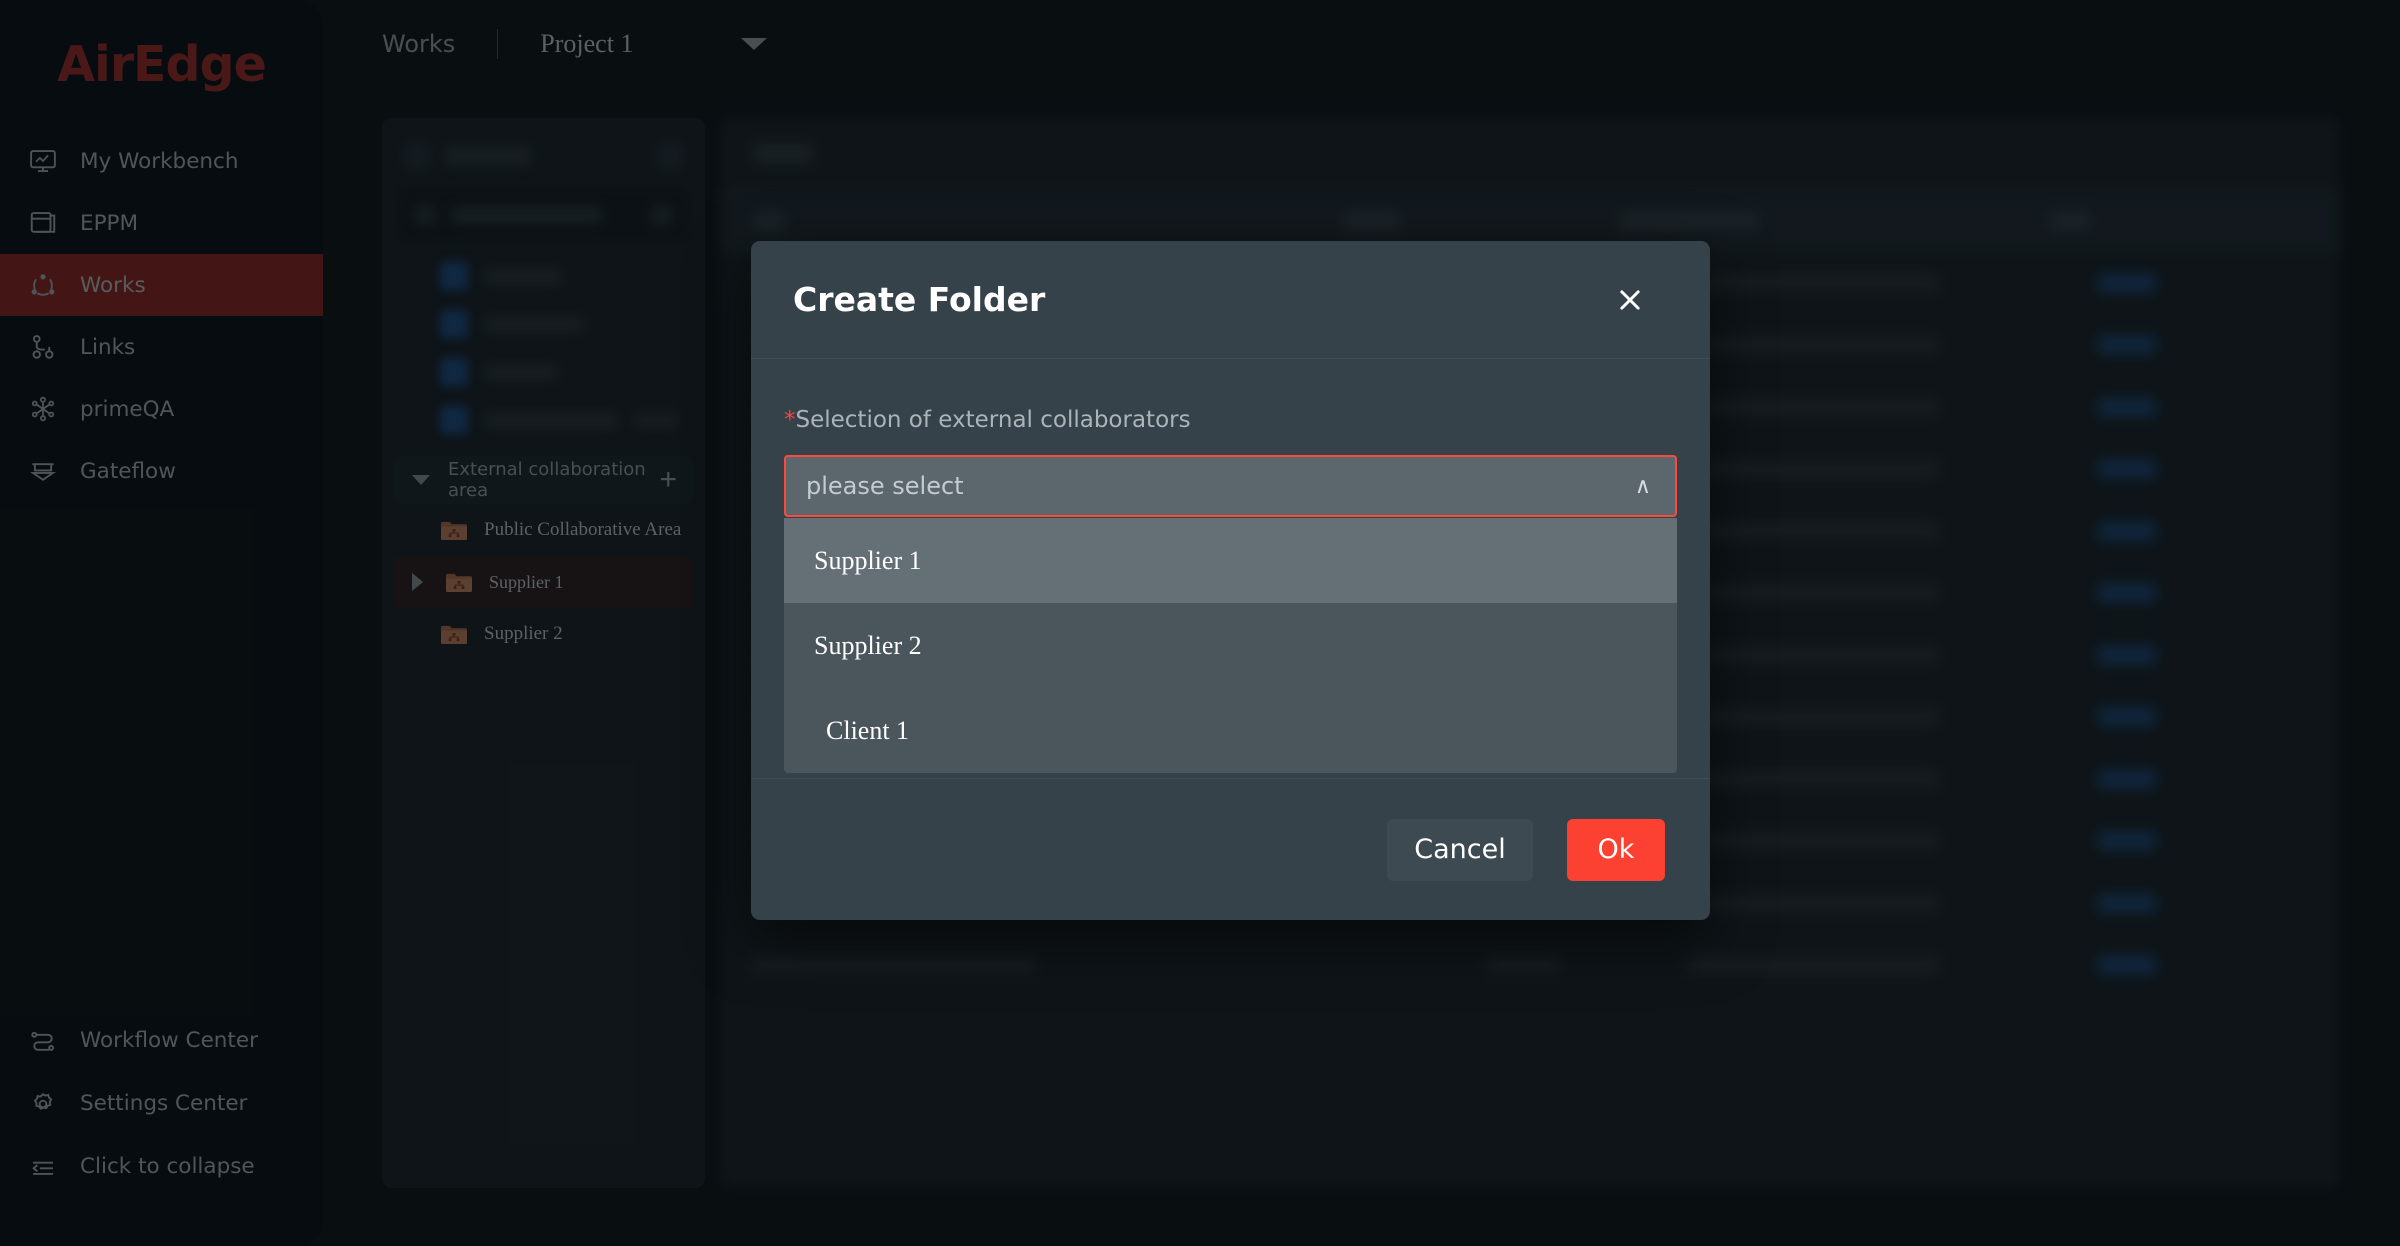  I want to click on collaborator-select: please select ∧, so click(1230, 486).